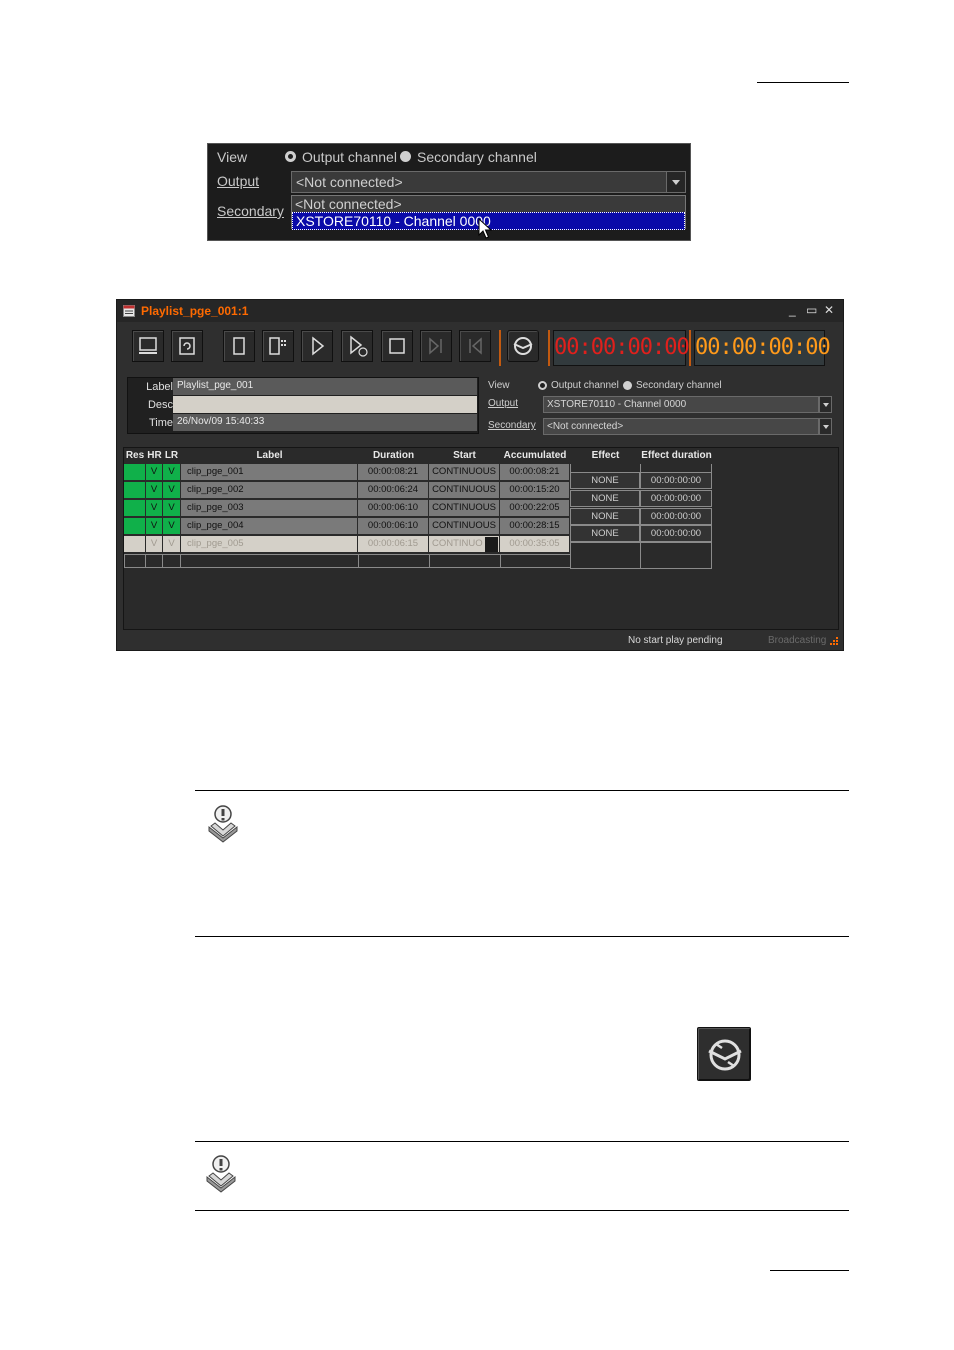 Image resolution: width=954 pixels, height=1350 pixels. Describe the element at coordinates (464, 455) in the screenshot. I see `col-header-start: Start` at that location.